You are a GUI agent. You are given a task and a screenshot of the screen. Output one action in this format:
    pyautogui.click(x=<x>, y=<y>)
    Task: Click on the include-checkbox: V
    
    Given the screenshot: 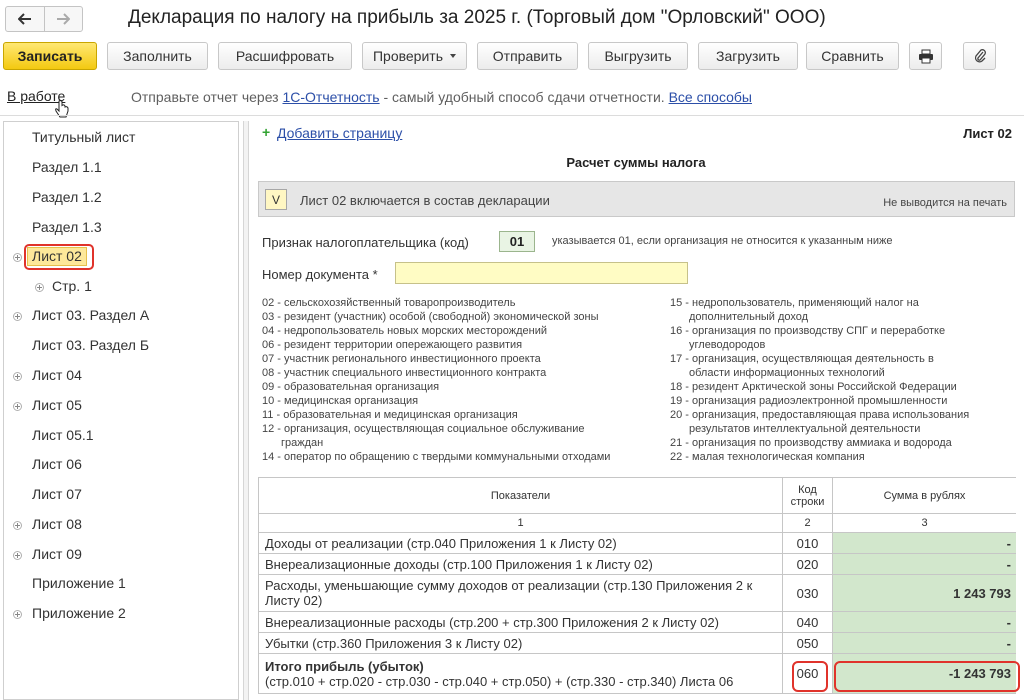 What is the action you would take?
    pyautogui.click(x=276, y=199)
    